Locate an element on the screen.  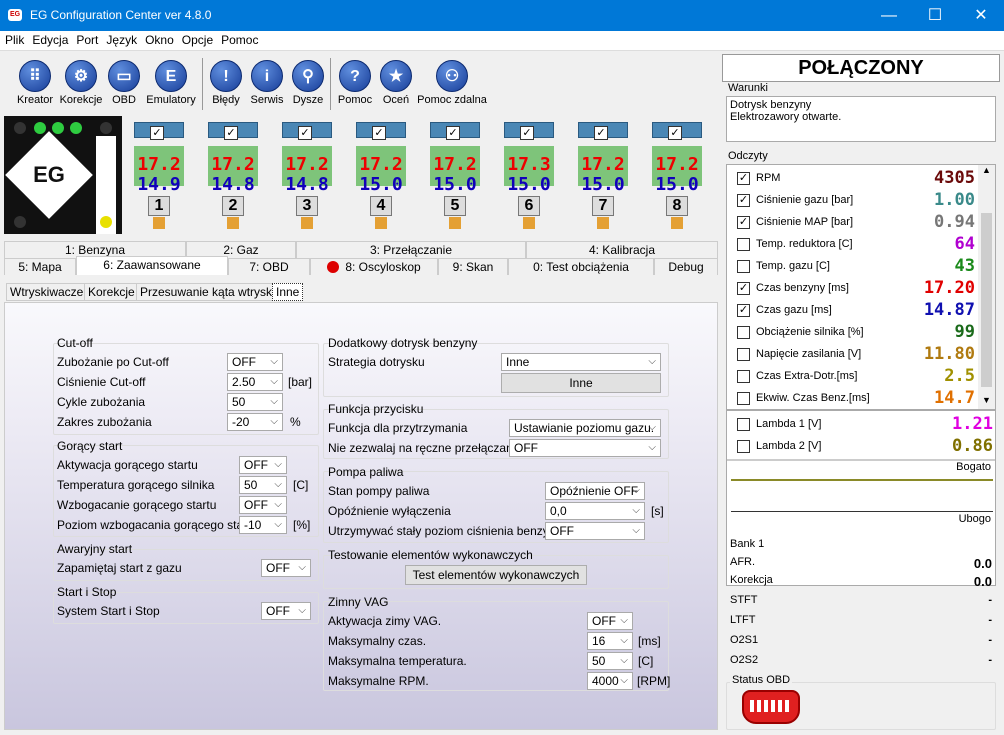
menu-edycja: Edycja is located at coordinates (49, 39).